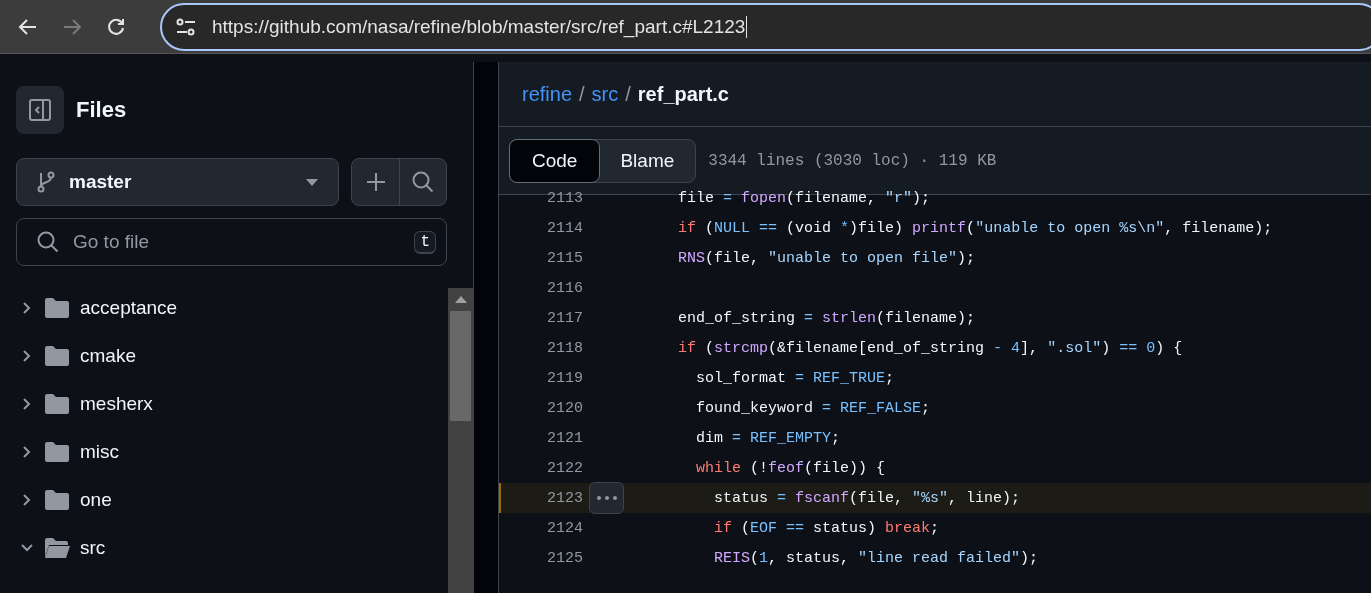 The height and width of the screenshot is (593, 1371). I want to click on line-number: 2121, so click(564, 438).